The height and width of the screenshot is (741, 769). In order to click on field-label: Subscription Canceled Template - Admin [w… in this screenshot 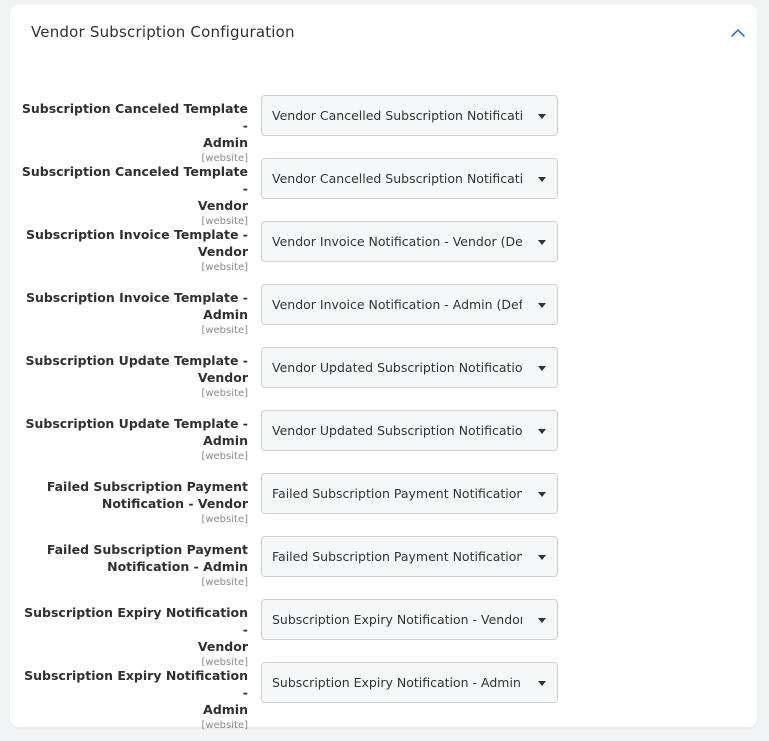, I will do `click(133, 132)`.